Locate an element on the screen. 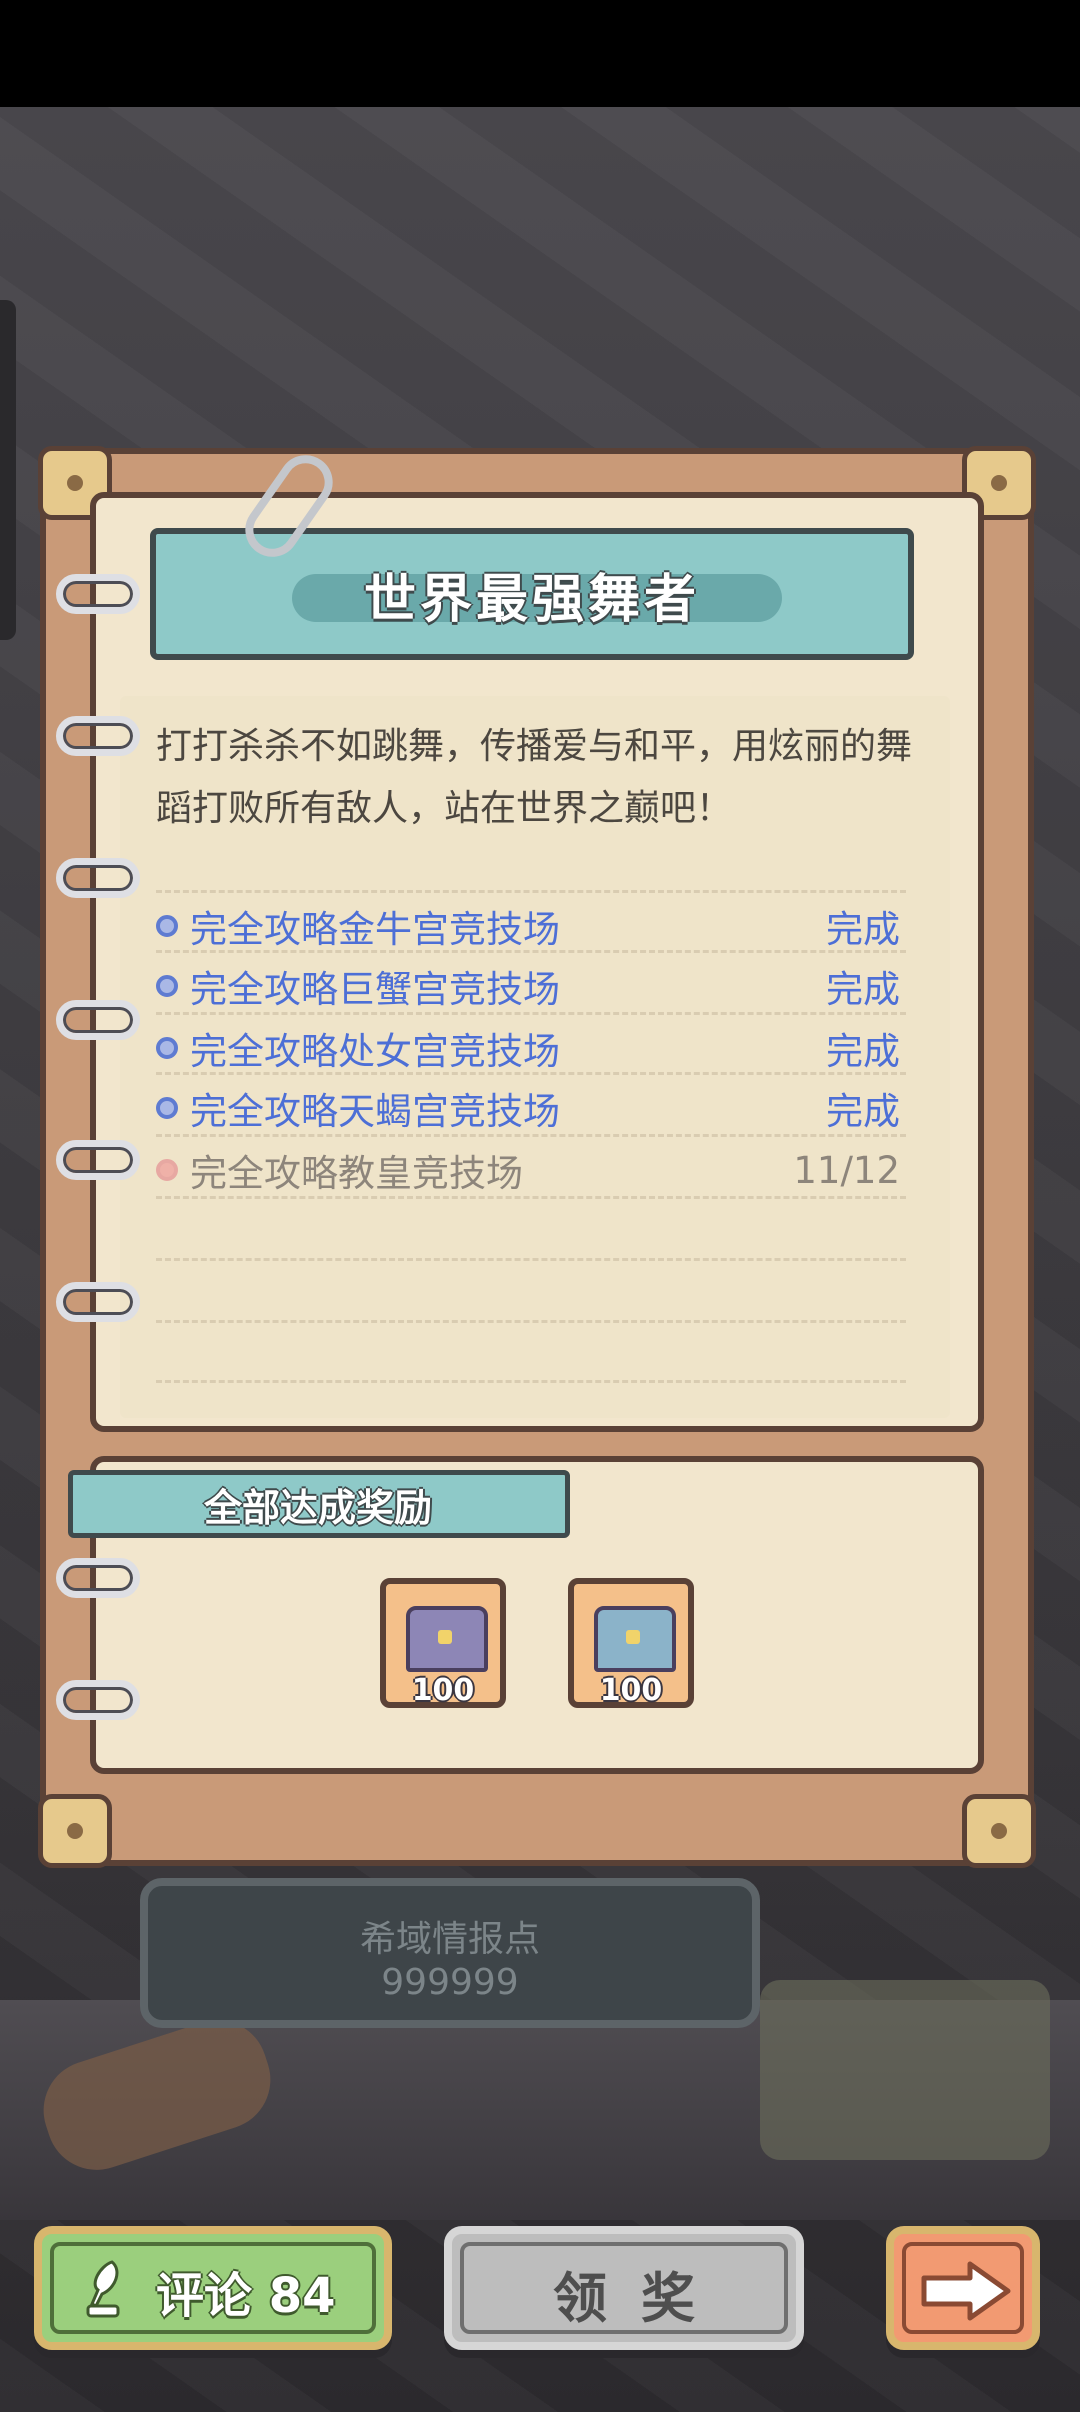 The image size is (1080, 2412). task-label: 完全攻略教皇竞技场 is located at coordinates (356, 1173).